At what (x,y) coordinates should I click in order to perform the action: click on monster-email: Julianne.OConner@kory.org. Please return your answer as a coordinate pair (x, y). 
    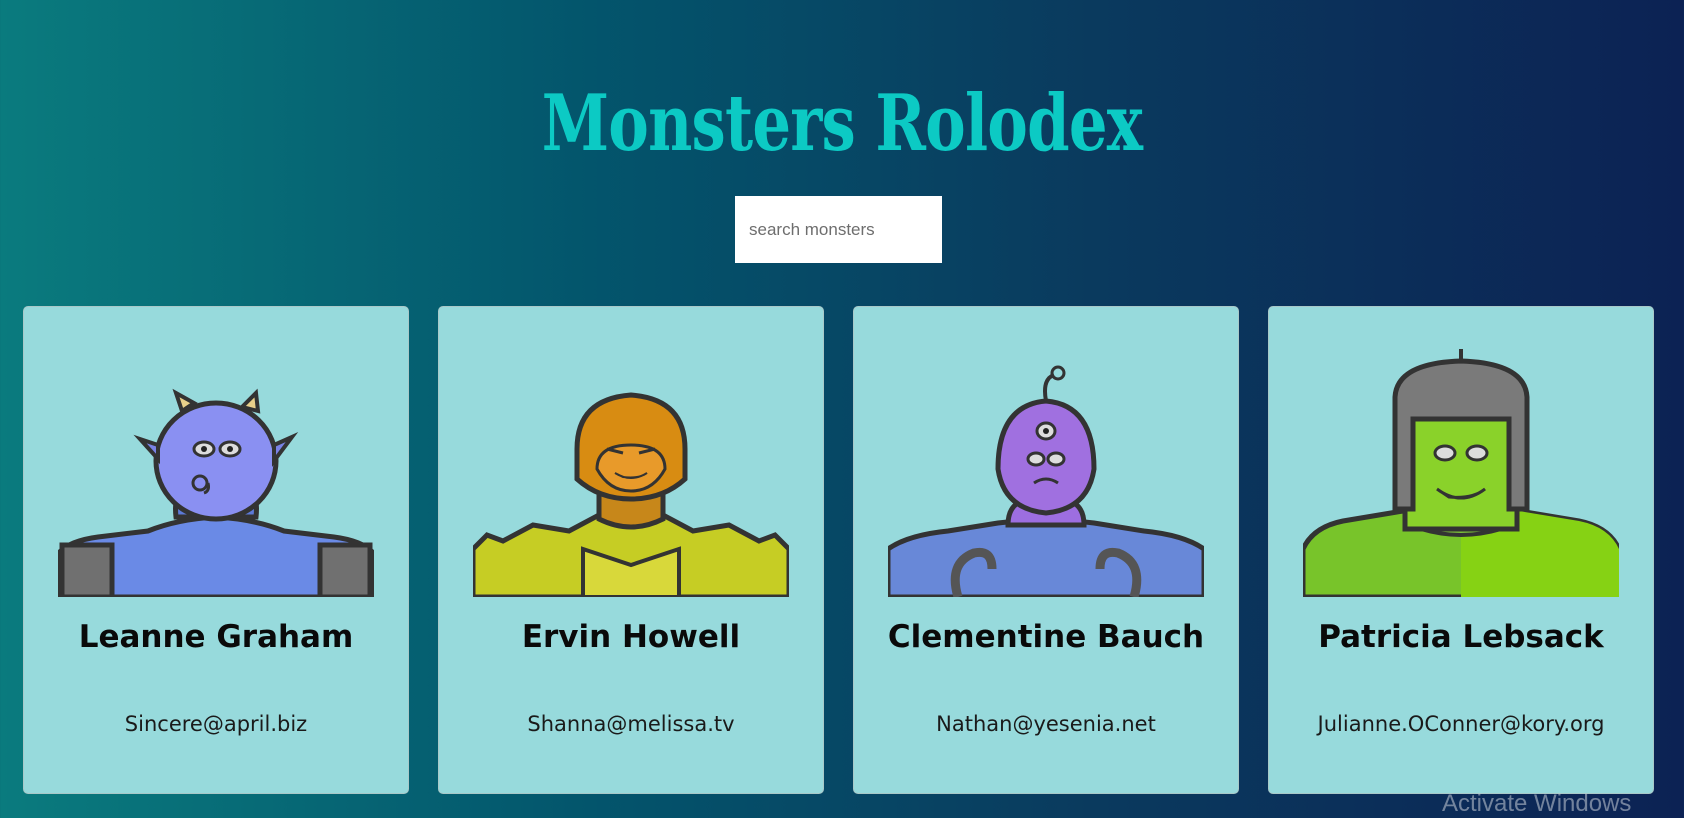
    Looking at the image, I should click on (1461, 724).